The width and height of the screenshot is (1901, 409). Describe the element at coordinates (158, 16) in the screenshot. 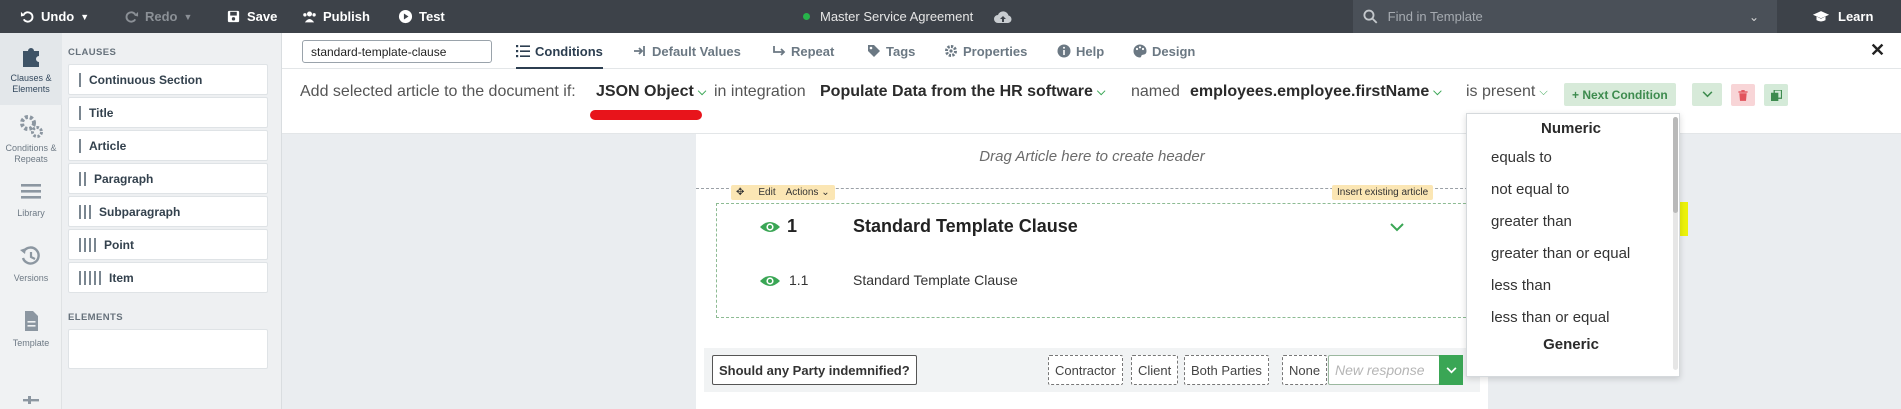

I see `redo-button: Redo ▼` at that location.